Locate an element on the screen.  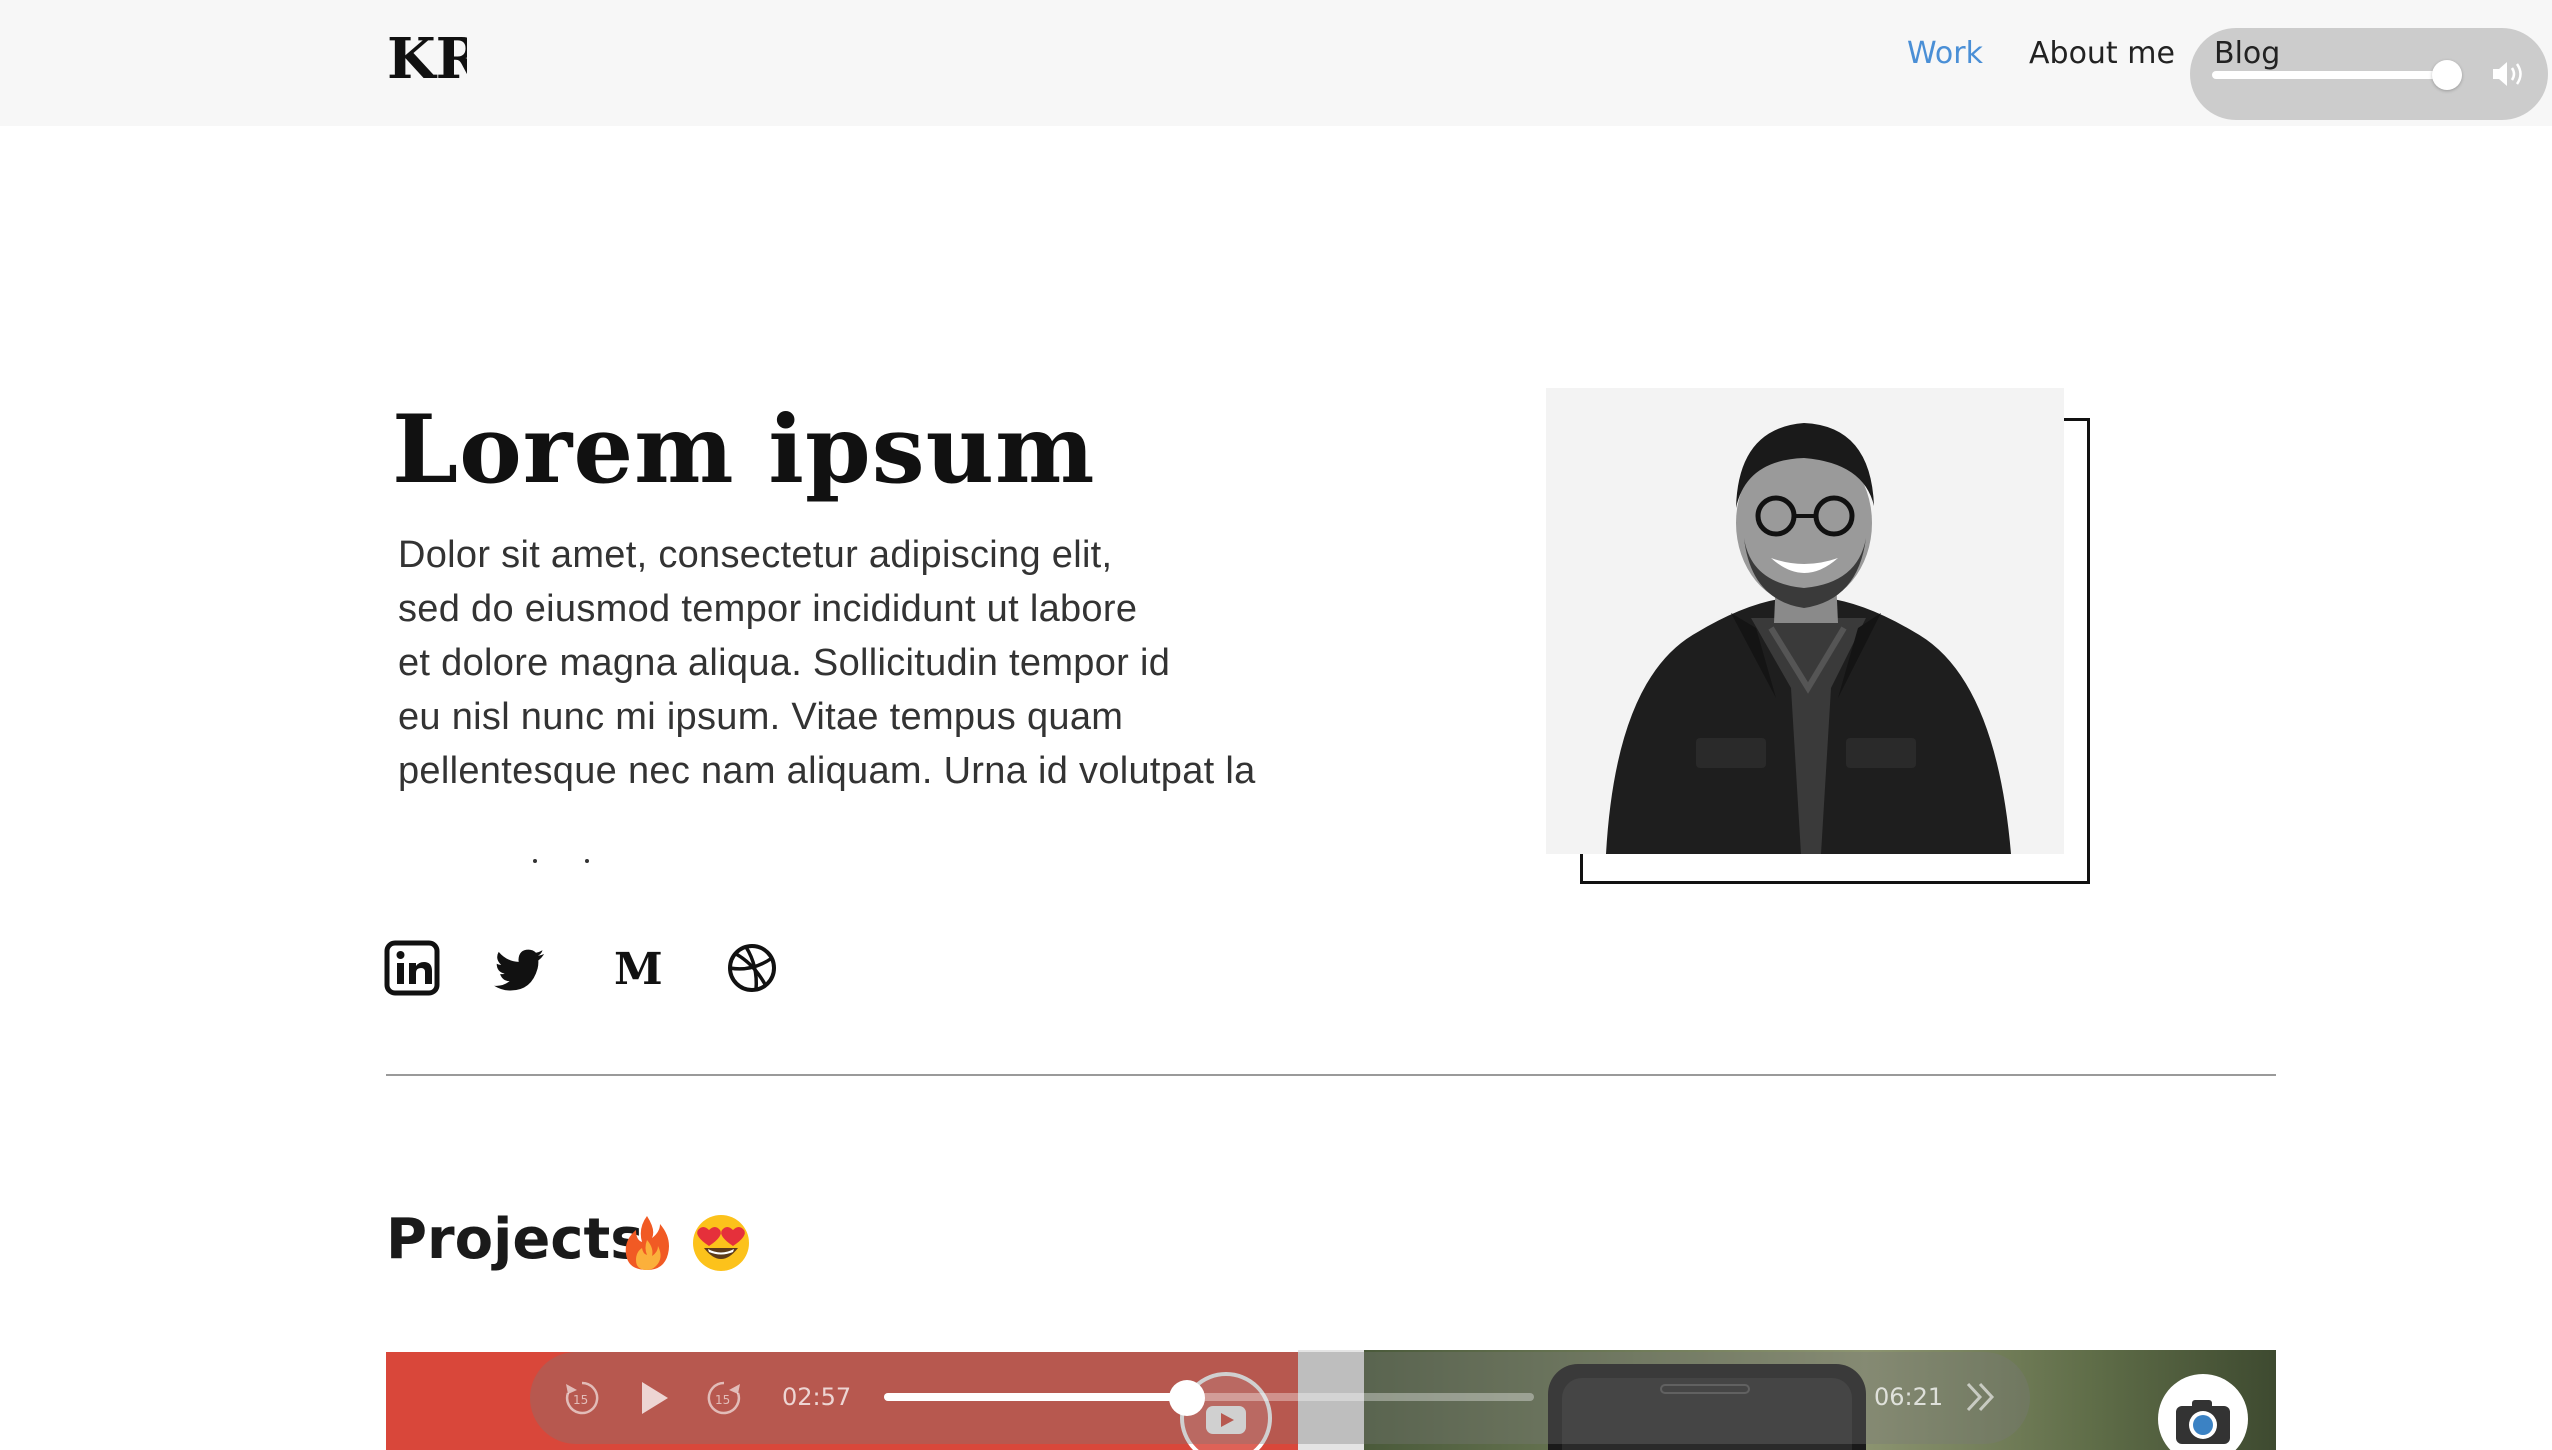
medium-icon: M is located at coordinates (638, 968).